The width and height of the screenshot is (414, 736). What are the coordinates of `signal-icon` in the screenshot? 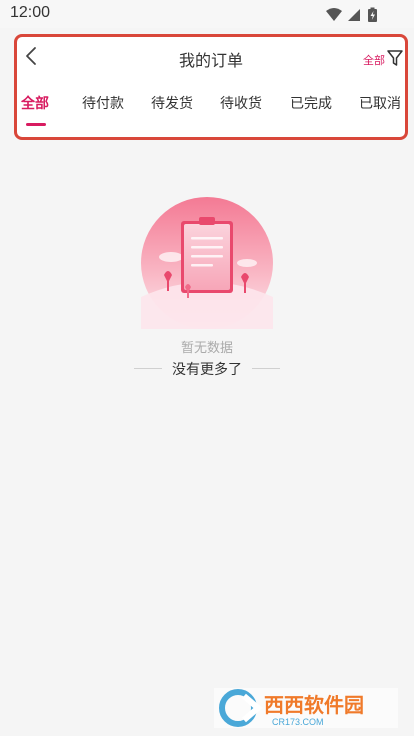 It's located at (354, 15).